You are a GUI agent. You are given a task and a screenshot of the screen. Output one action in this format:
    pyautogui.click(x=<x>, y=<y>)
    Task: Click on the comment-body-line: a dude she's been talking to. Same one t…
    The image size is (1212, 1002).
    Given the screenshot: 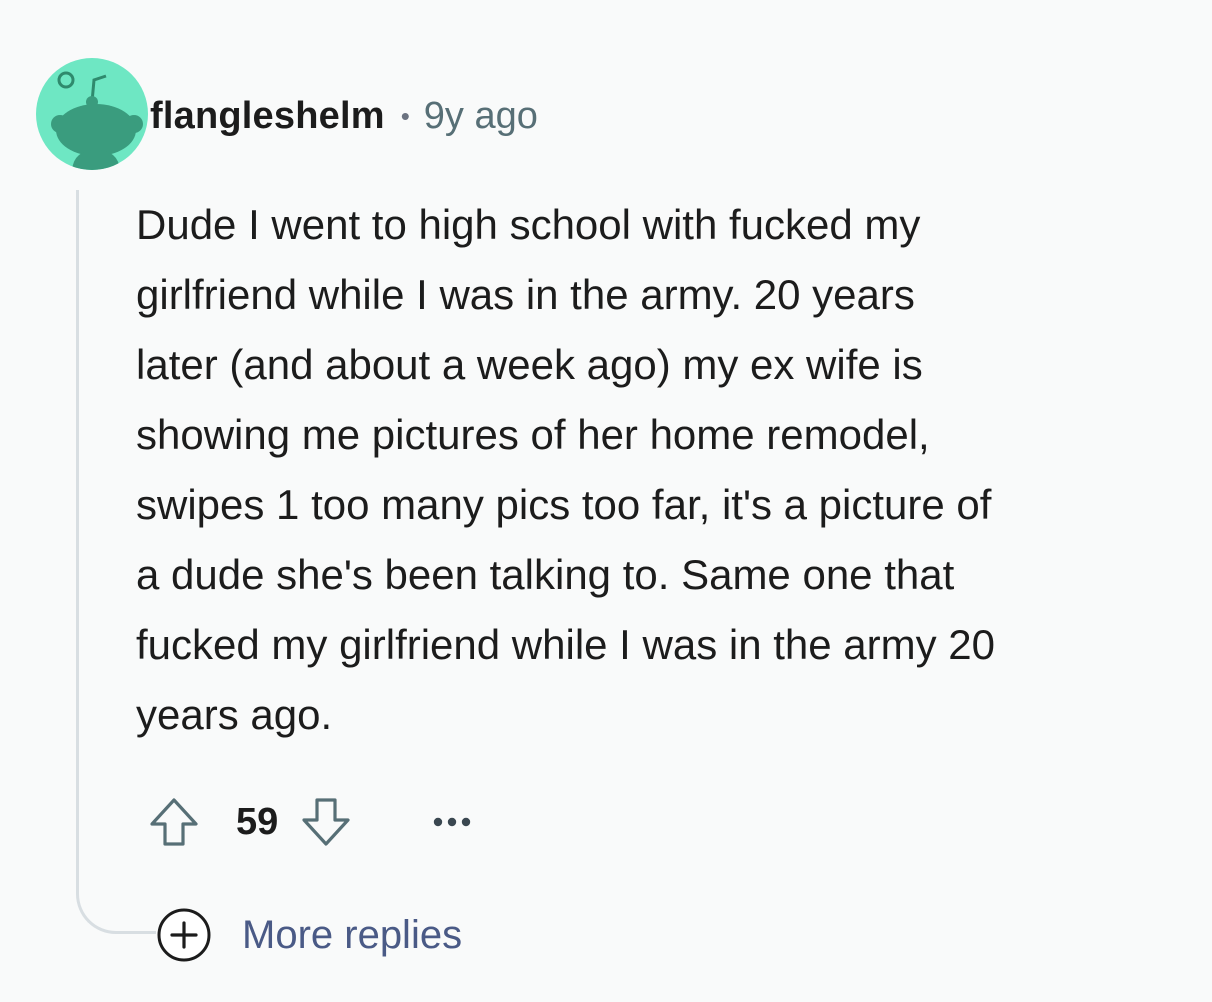 What is the action you would take?
    pyautogui.click(x=545, y=574)
    